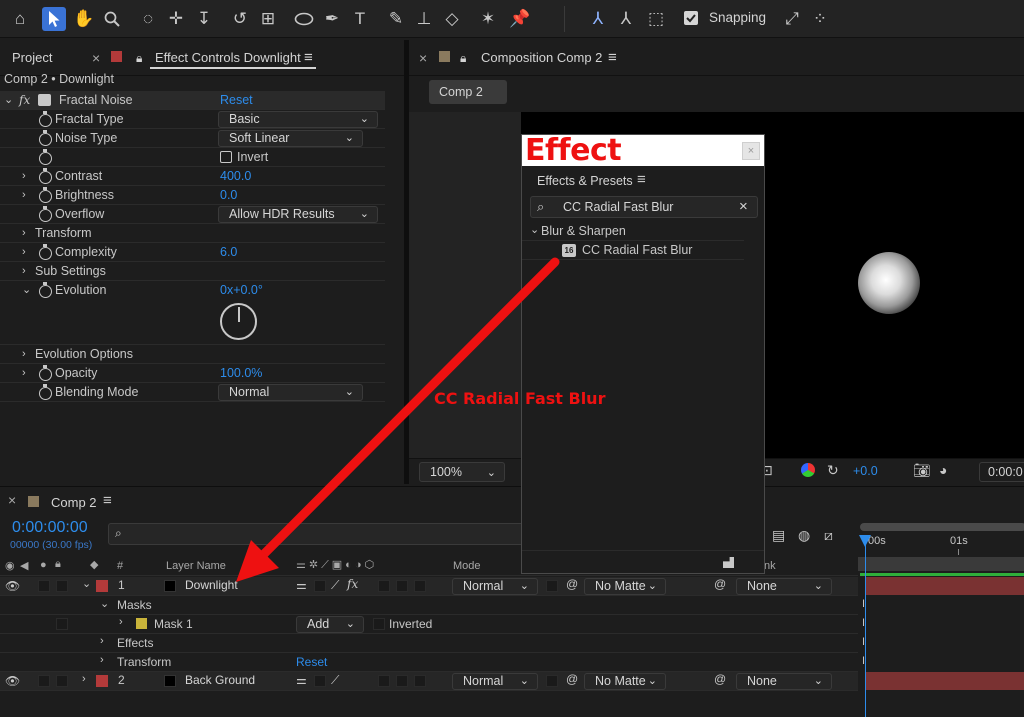  What do you see at coordinates (398, 419) in the screenshot?
I see `annotation-arrow` at bounding box center [398, 419].